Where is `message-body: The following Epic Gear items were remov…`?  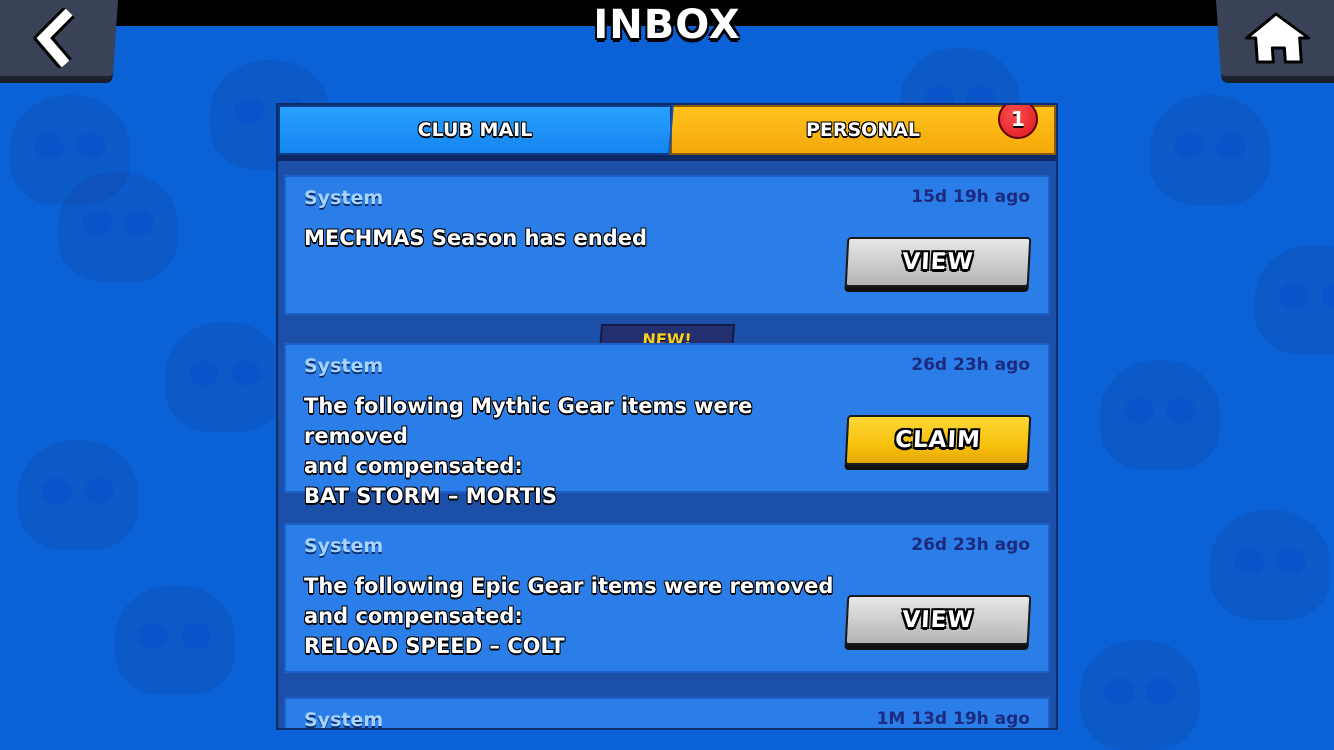
message-body: The following Epic Gear items were remov… is located at coordinates (569, 616).